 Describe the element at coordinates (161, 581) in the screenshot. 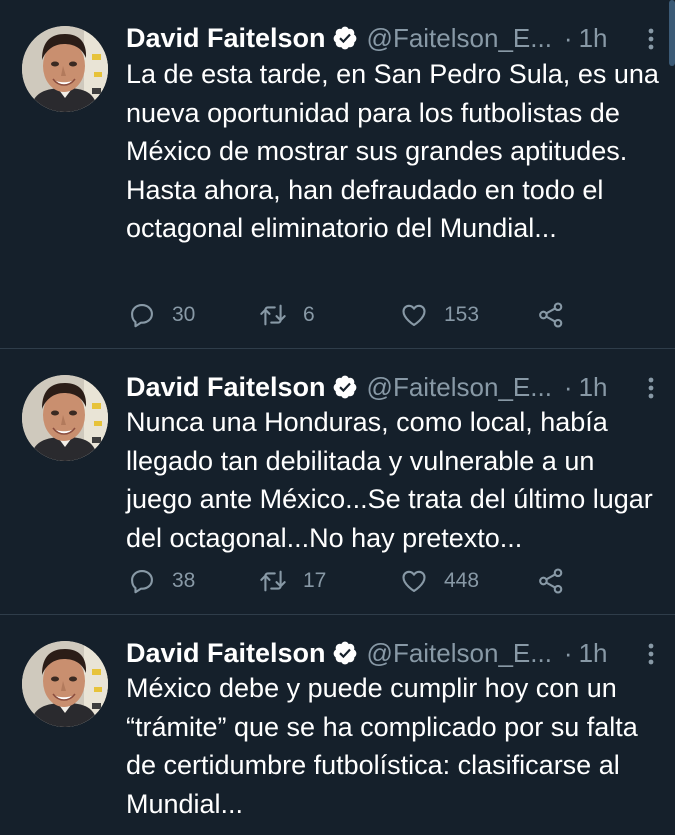

I see `reply-button: 38` at that location.